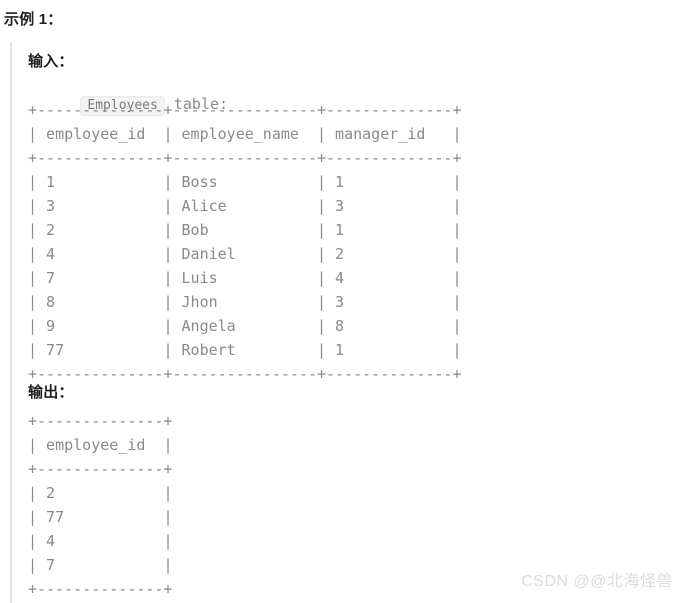 The height and width of the screenshot is (603, 687). Describe the element at coordinates (33, 19) in the screenshot. I see `page-title: 示例 1：` at that location.